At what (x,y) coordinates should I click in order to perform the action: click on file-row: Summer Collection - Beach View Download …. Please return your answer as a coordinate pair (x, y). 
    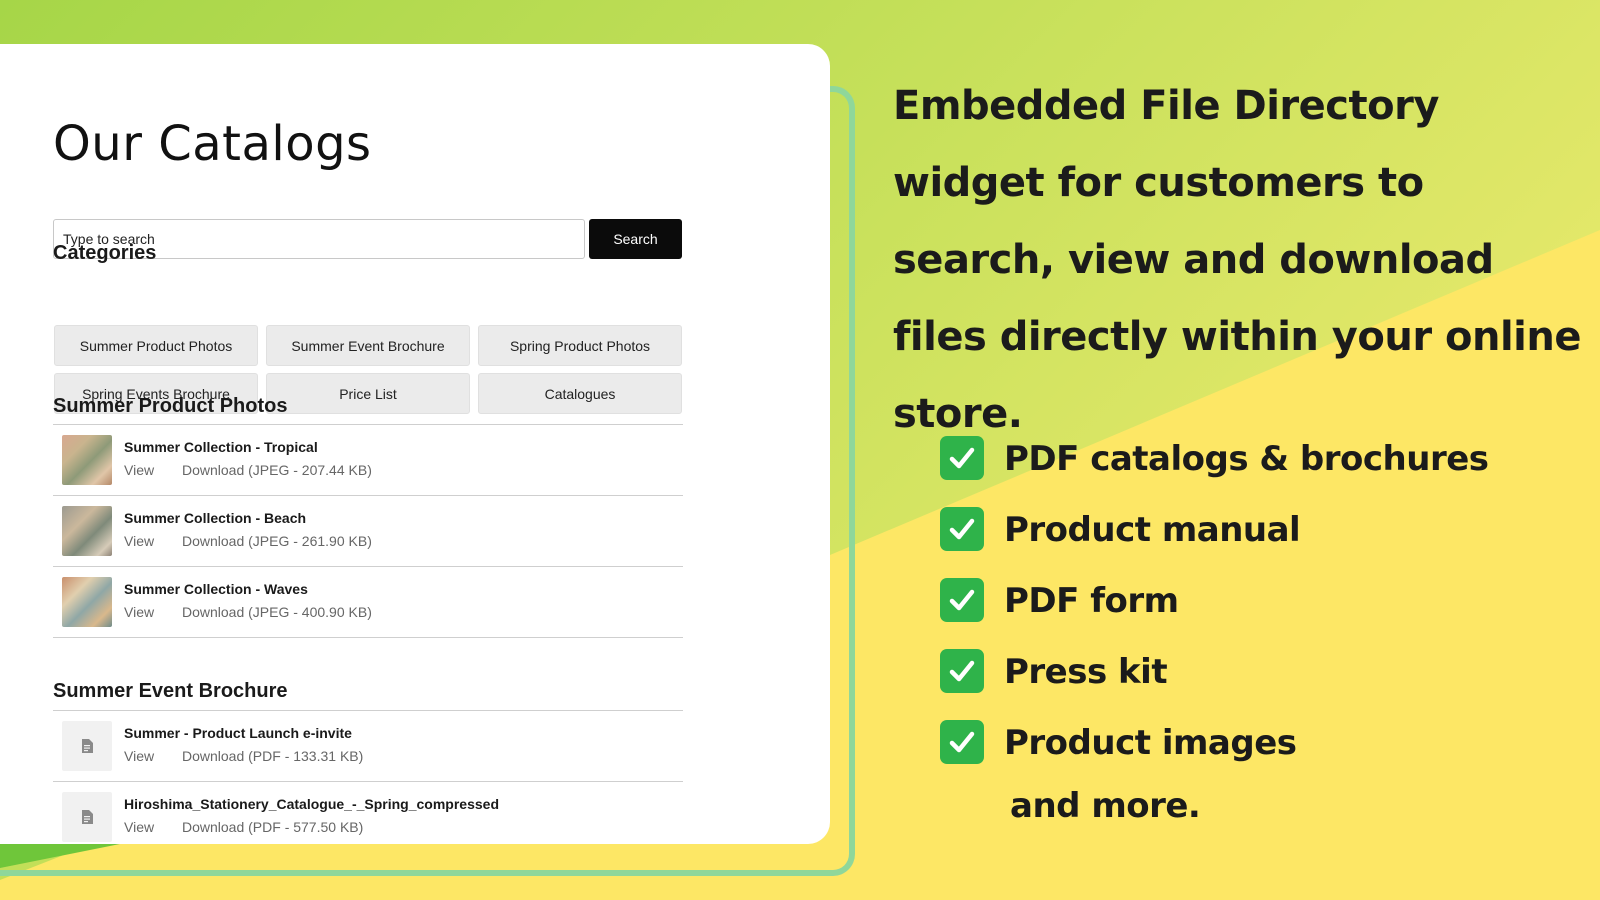
    Looking at the image, I should click on (368, 531).